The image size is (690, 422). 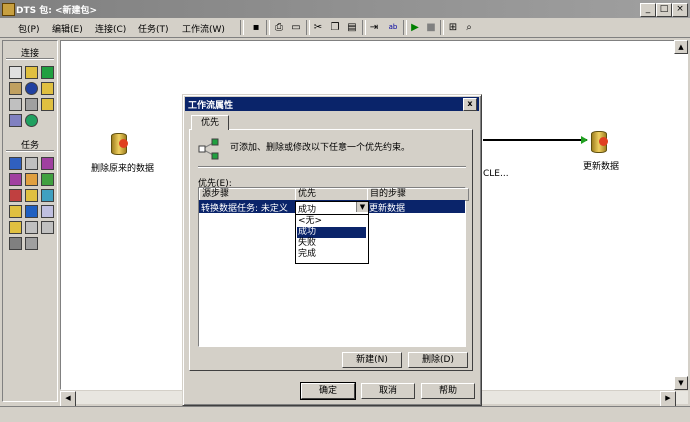 What do you see at coordinates (57, 11) in the screenshot?
I see `window-title: DTS 包: <新建包>` at bounding box center [57, 11].